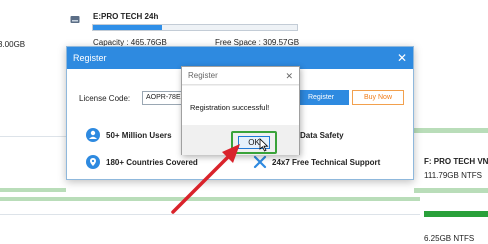 Image resolution: width=488 pixels, height=244 pixels. Describe the element at coordinates (321, 97) in the screenshot. I see `register-button: Register` at that location.